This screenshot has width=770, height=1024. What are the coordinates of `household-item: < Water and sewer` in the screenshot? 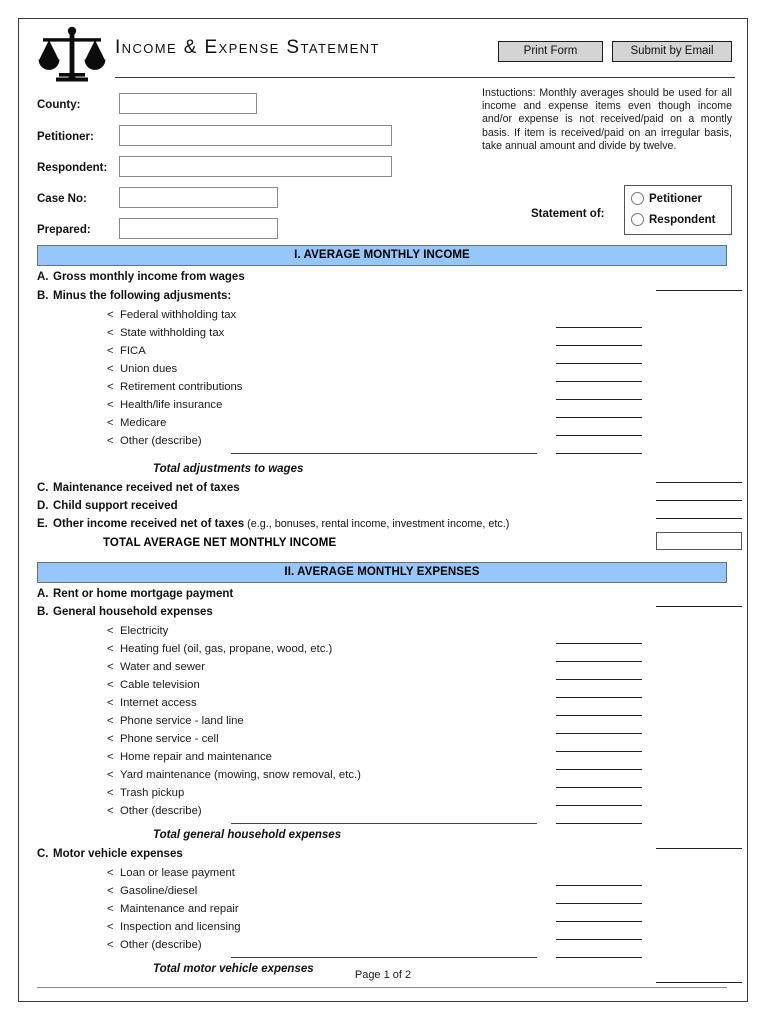 It's located at (156, 667).